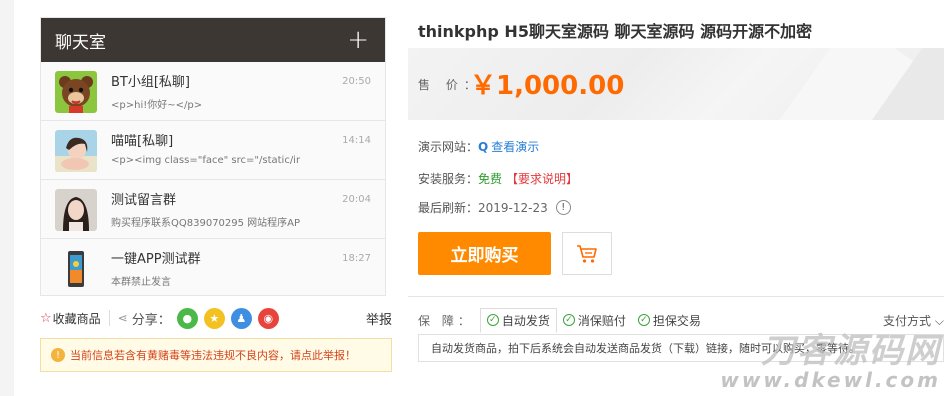 The image size is (949, 396). What do you see at coordinates (76, 151) in the screenshot?
I see `user-photo-avatar` at bounding box center [76, 151].